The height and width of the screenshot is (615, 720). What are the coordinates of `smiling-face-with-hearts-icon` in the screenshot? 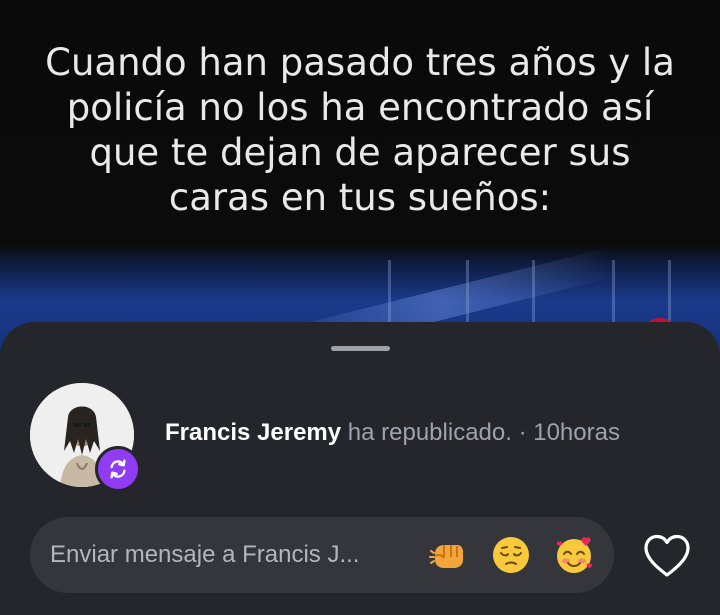 It's located at (574, 555).